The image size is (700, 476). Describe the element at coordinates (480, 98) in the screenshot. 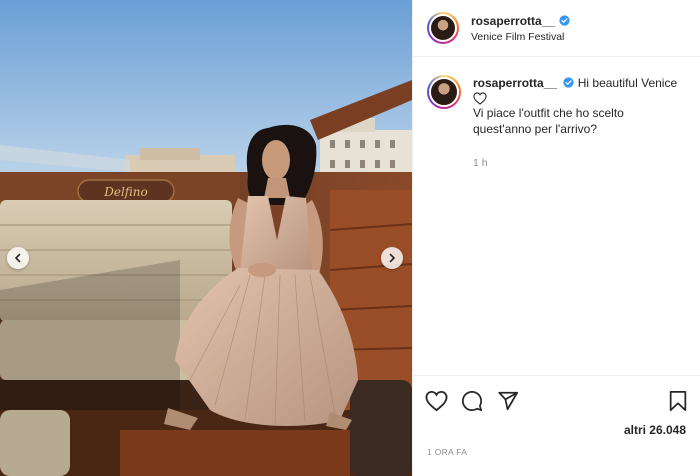

I see `heart-emoji-icon` at that location.